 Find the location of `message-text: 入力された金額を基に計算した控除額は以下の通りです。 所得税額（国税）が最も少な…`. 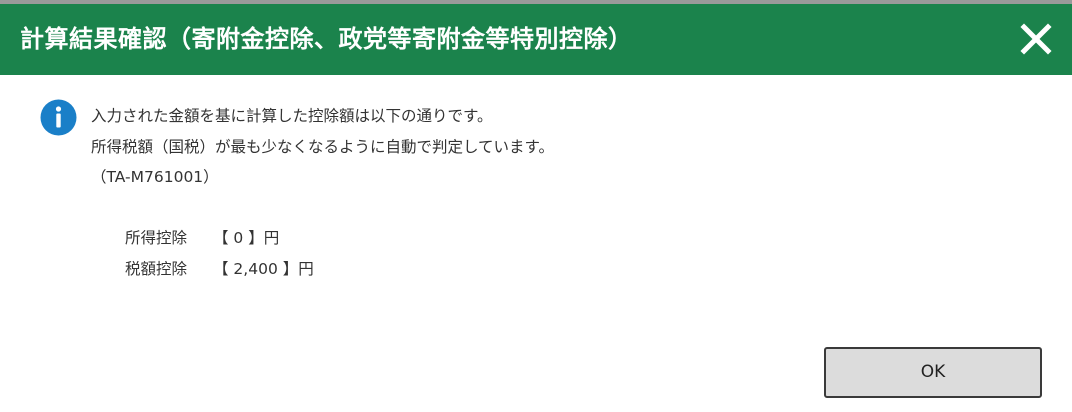

message-text: 入力された金額を基に計算した控除額は以下の通りです。 所得税額（国税）が最も少な… is located at coordinates (322, 147).